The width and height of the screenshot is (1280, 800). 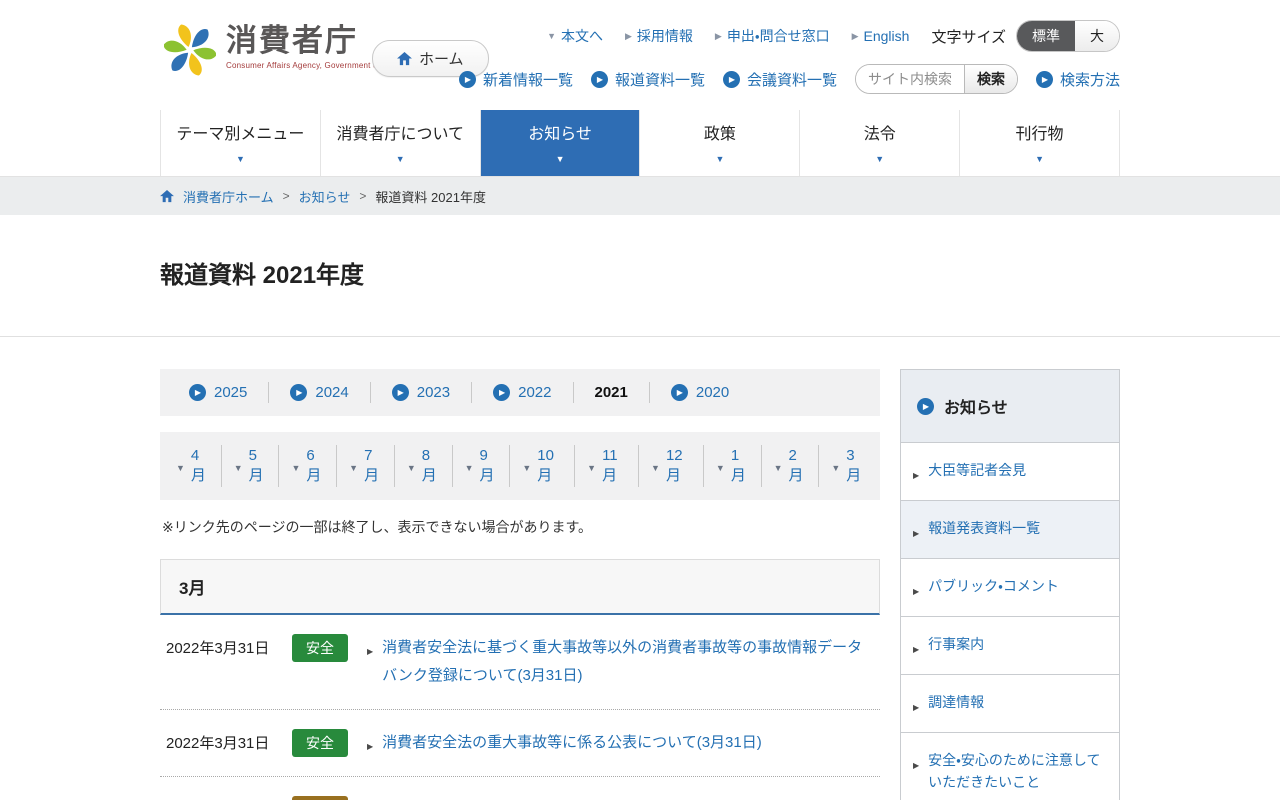 What do you see at coordinates (575, 36) in the screenshot?
I see `link-to-main-content: ▼ 本文へ` at bounding box center [575, 36].